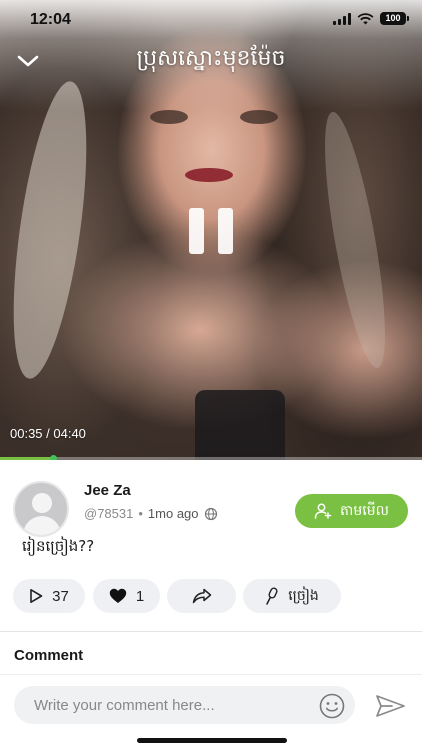 Image resolution: width=422 pixels, height=750 pixels. What do you see at coordinates (211, 631) in the screenshot?
I see `section-divider` at bounding box center [211, 631].